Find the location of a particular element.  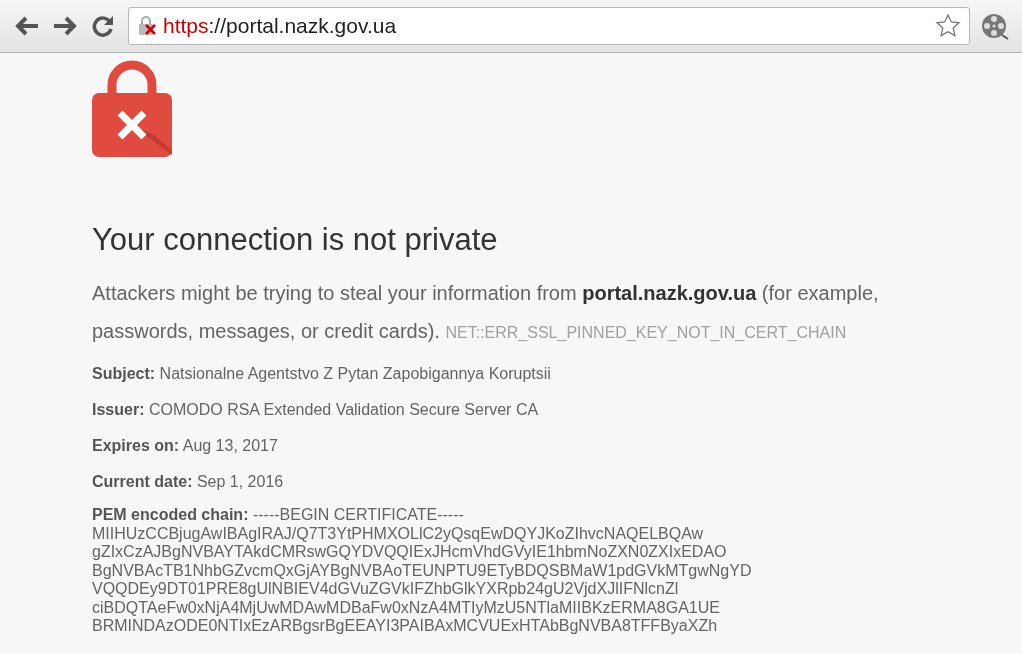

detail-line: Expires on: Aug 13, 2017 is located at coordinates (185, 446).